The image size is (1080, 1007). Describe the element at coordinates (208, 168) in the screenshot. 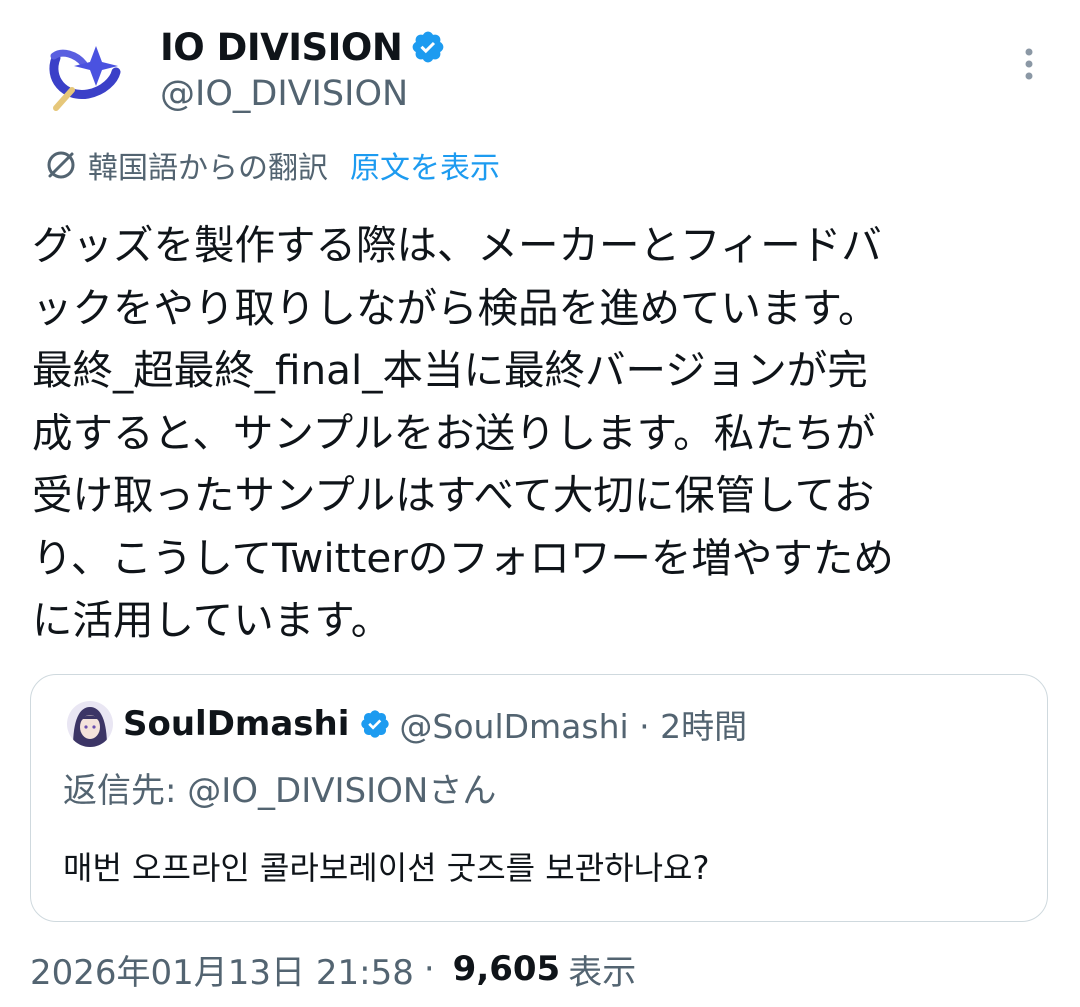

I see `translation-label: 韓国語からの翻訳` at that location.